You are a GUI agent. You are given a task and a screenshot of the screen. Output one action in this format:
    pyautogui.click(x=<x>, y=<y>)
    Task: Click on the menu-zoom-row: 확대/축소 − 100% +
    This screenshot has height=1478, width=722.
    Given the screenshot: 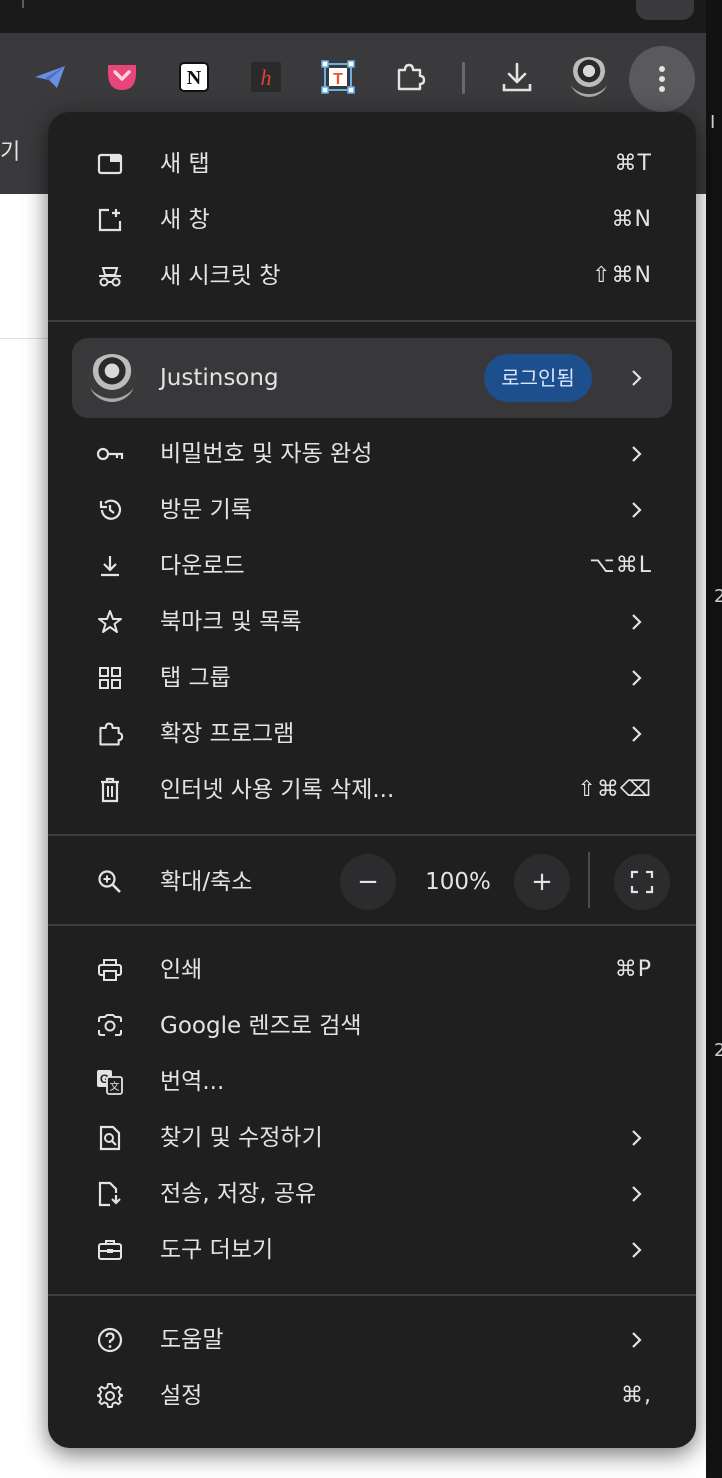 What is the action you would take?
    pyautogui.click(x=372, y=882)
    